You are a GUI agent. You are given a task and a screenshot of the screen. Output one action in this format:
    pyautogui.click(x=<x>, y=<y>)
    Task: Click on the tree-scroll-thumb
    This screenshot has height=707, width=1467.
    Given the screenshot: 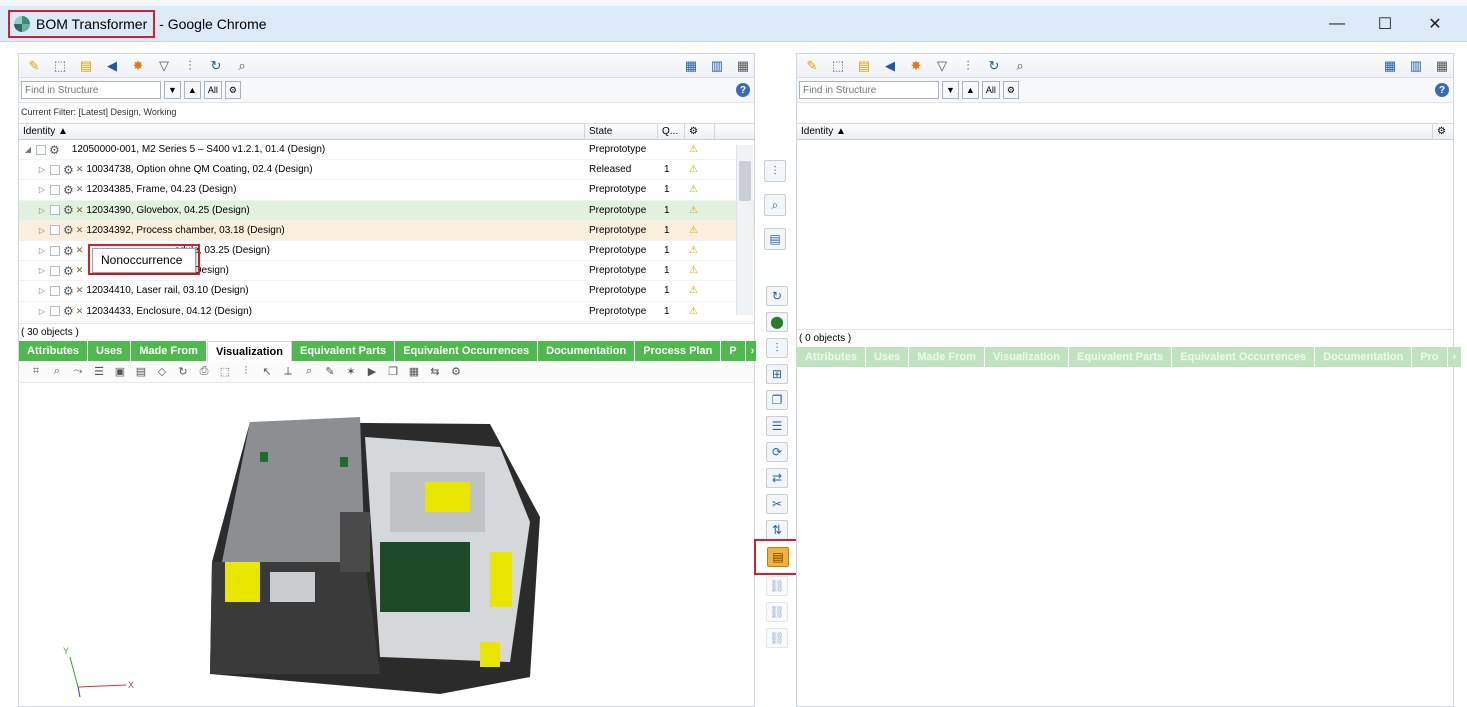 What is the action you would take?
    pyautogui.click(x=745, y=181)
    